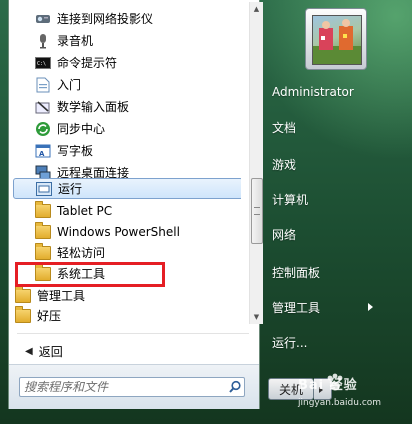 This screenshot has width=412, height=424. I want to click on program-folder-windows-powershell: Windows PowerShell, so click(127, 231).